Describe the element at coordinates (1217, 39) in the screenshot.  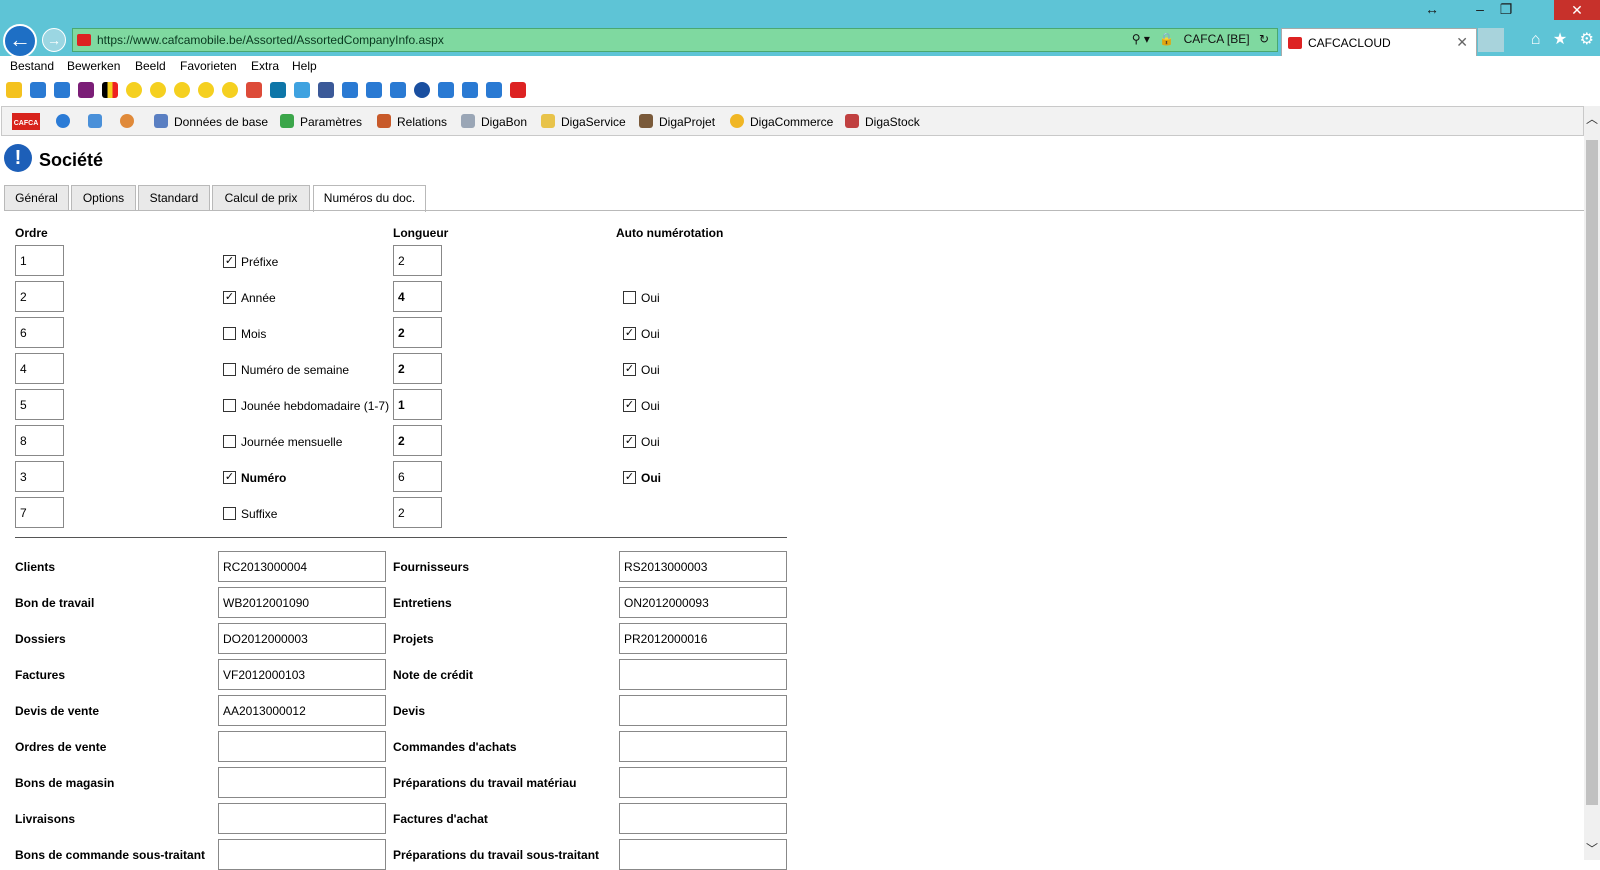
I see `site-identity: CAFCA [BE]` at that location.